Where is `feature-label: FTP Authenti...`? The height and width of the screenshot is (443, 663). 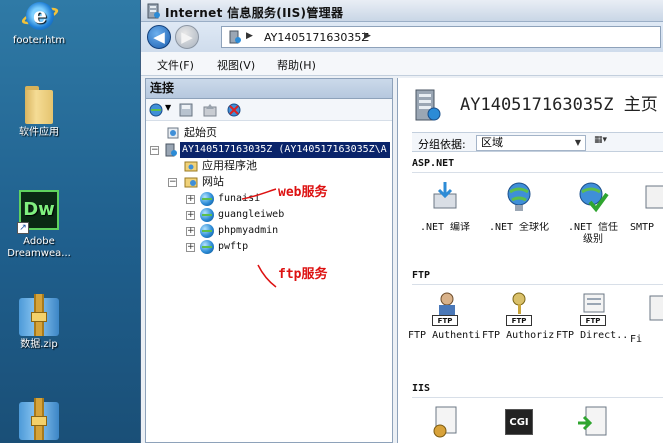
feature-label: FTP Authenti... is located at coordinates (445, 335).